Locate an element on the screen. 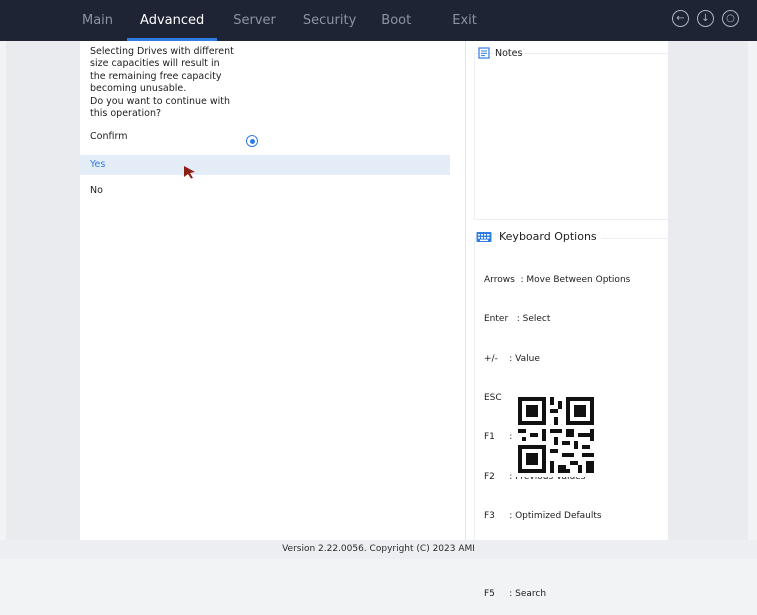  search-icon: ○ is located at coordinates (730, 18).